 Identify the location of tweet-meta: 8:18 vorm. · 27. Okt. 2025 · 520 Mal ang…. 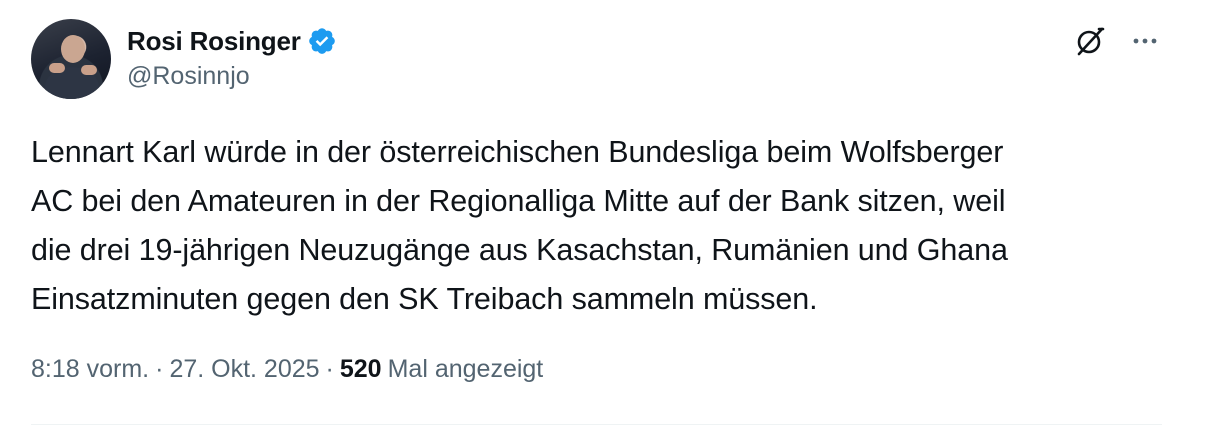
(287, 369).